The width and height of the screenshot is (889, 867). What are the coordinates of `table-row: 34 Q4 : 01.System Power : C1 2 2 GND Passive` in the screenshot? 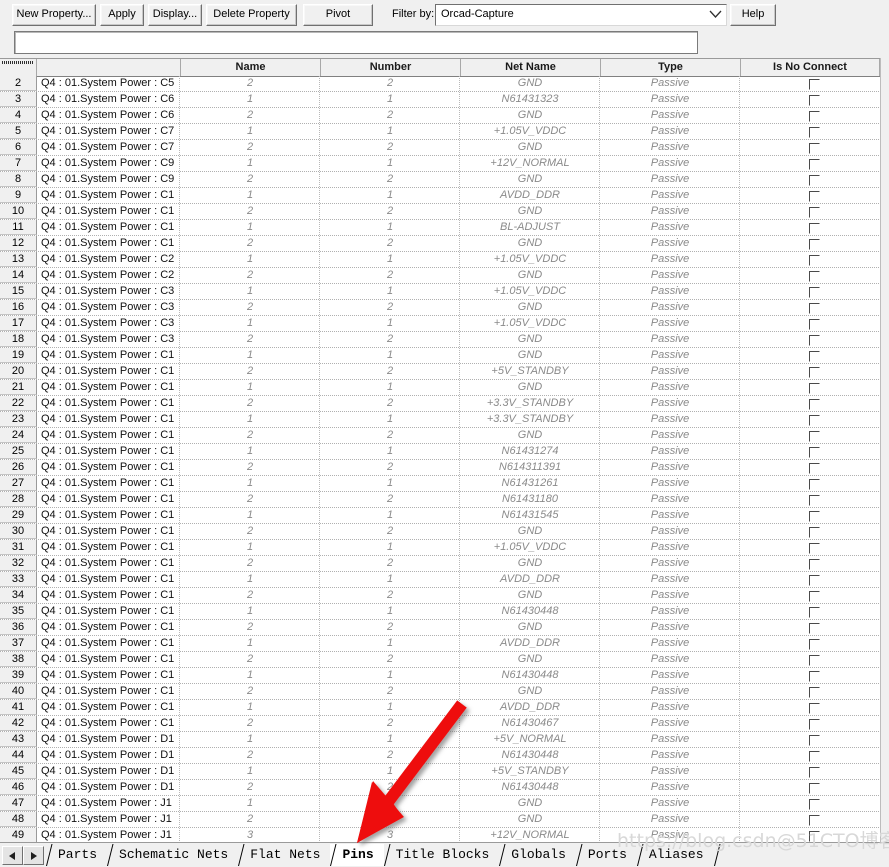 It's located at (444, 596).